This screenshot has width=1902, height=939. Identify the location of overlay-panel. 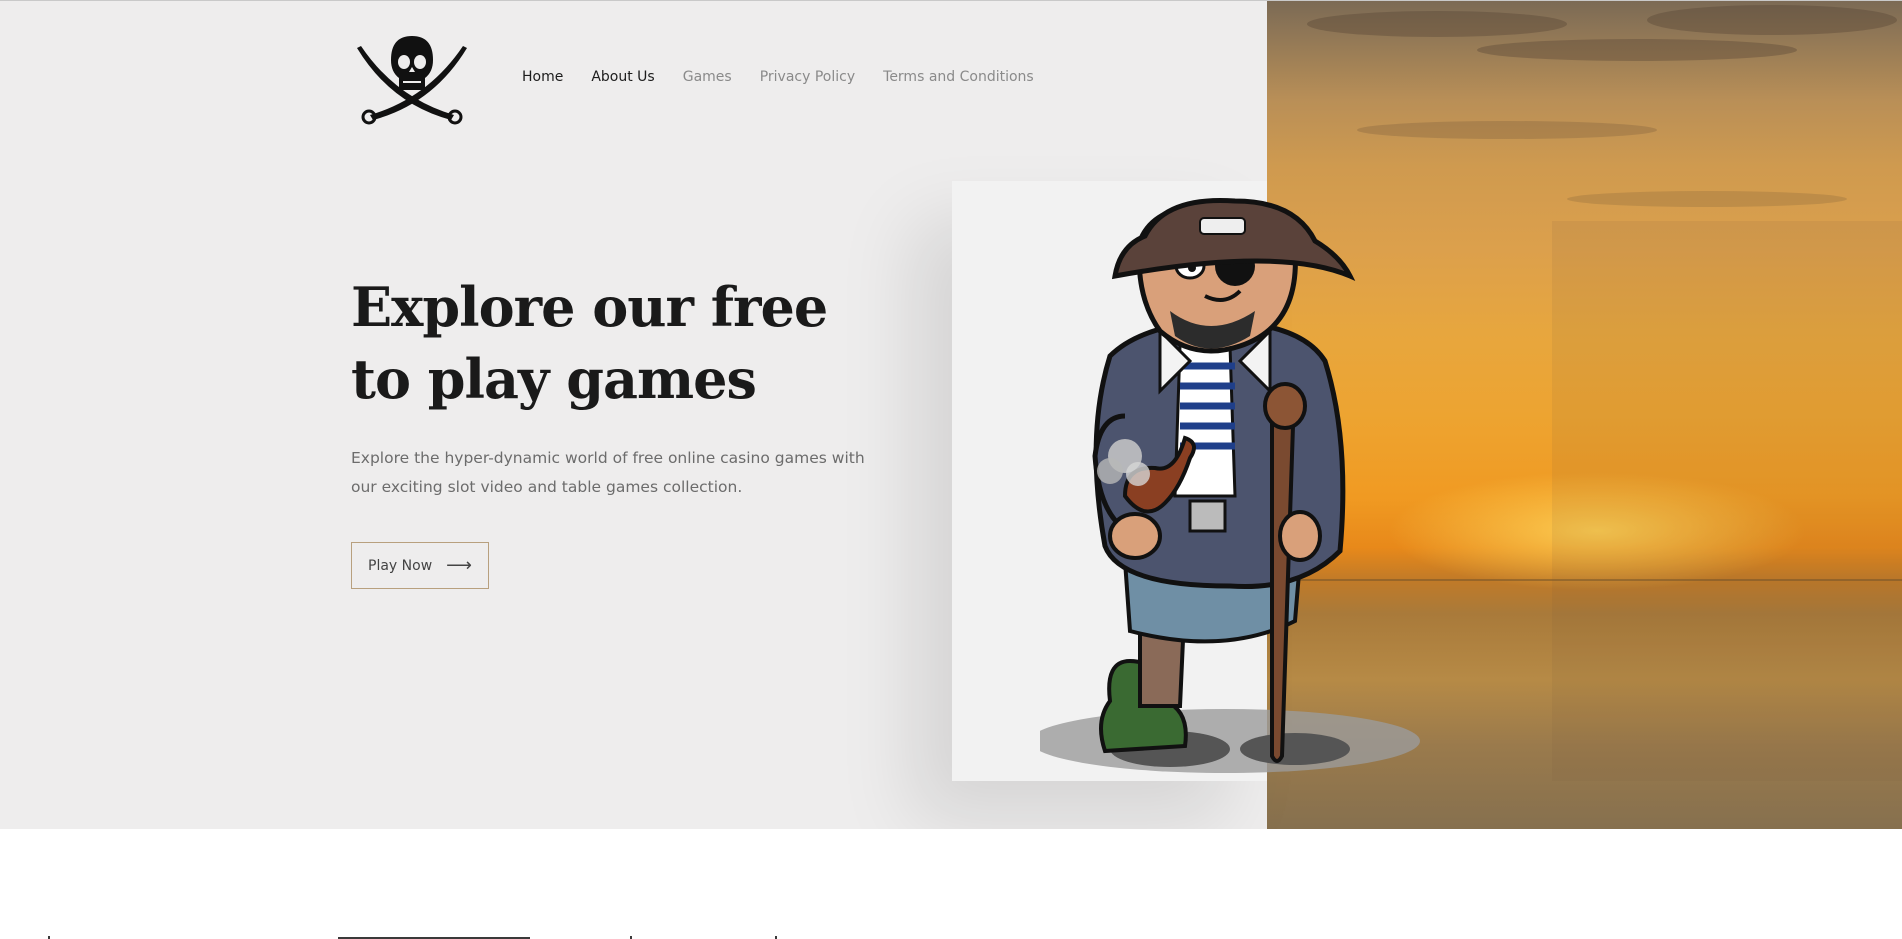
(1727, 501).